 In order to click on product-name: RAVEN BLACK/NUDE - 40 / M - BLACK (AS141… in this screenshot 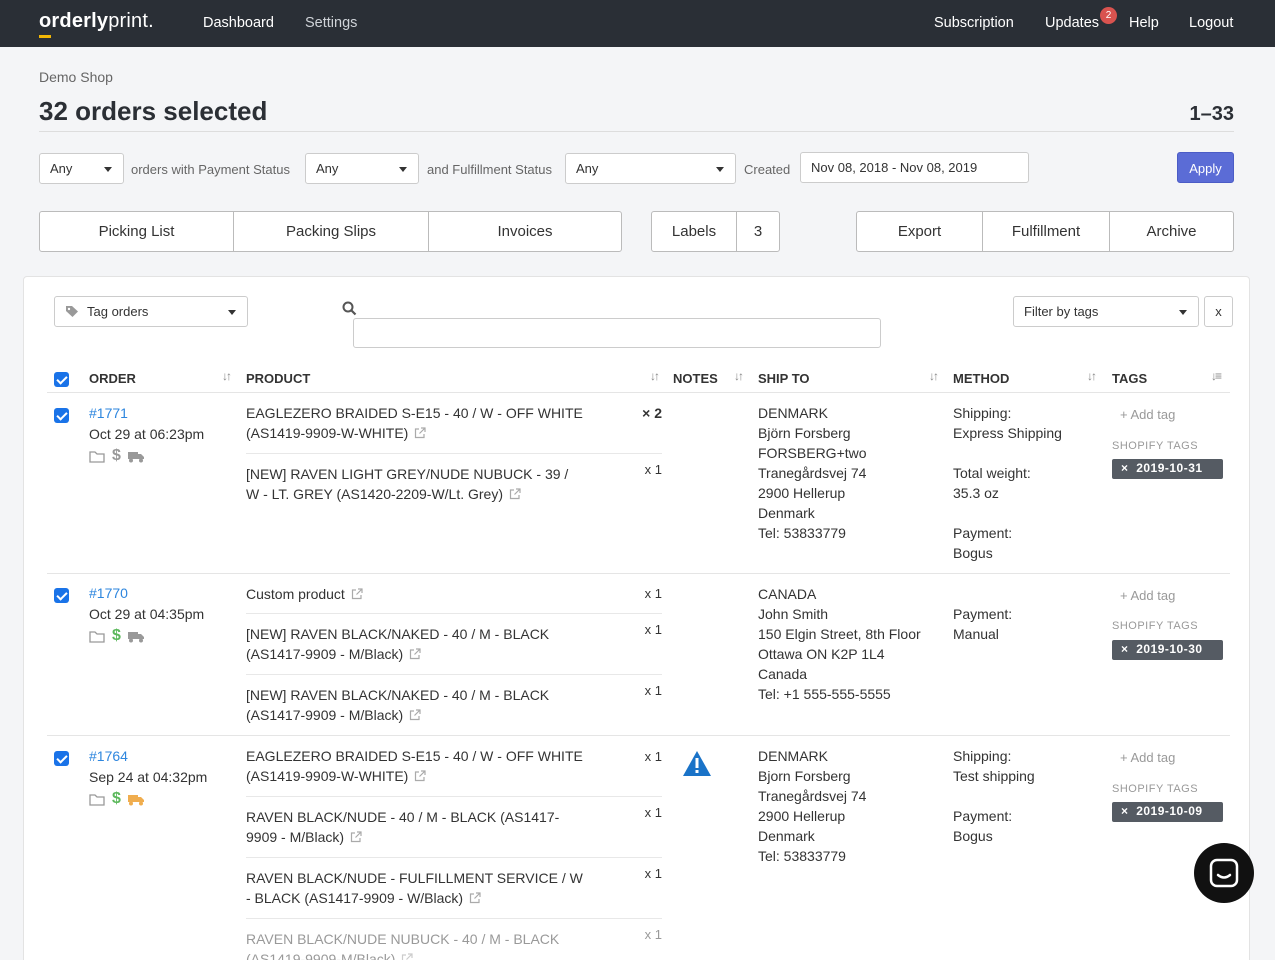, I will do `click(416, 817)`.